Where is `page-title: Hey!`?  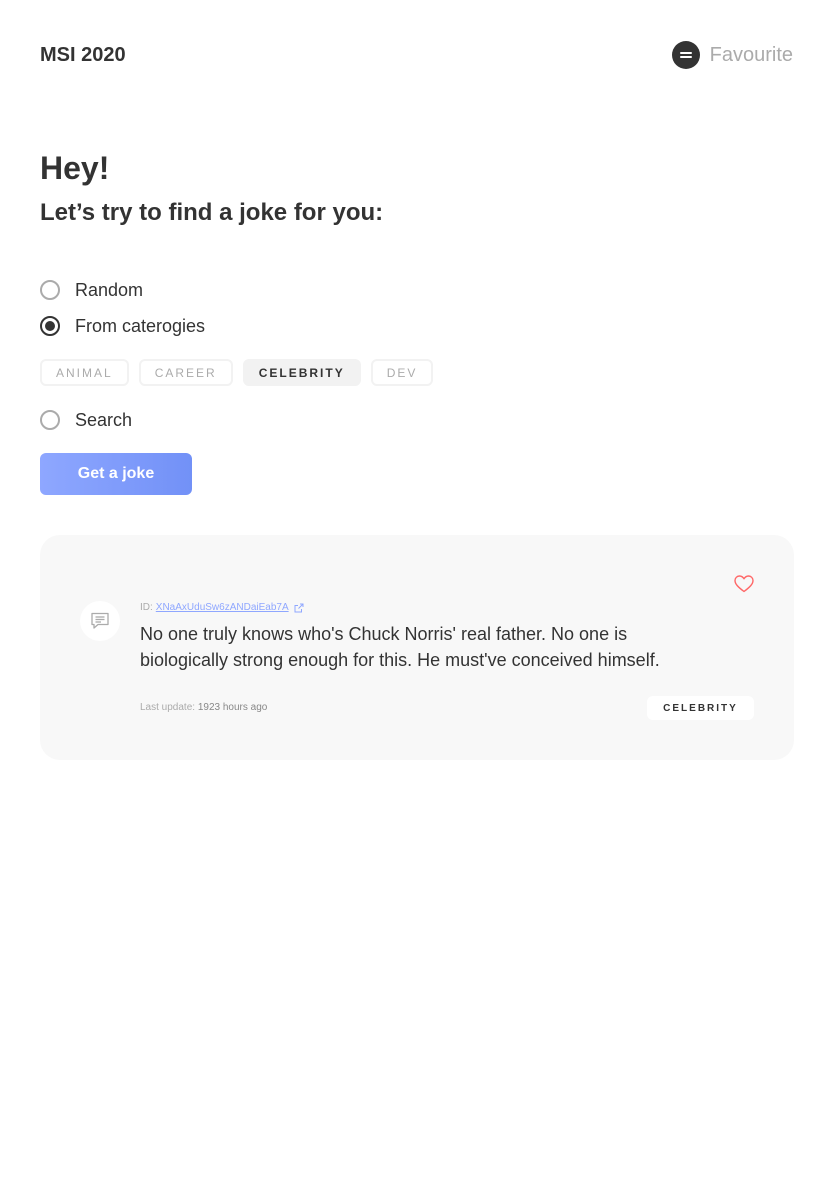
page-title: Hey! is located at coordinates (75, 168).